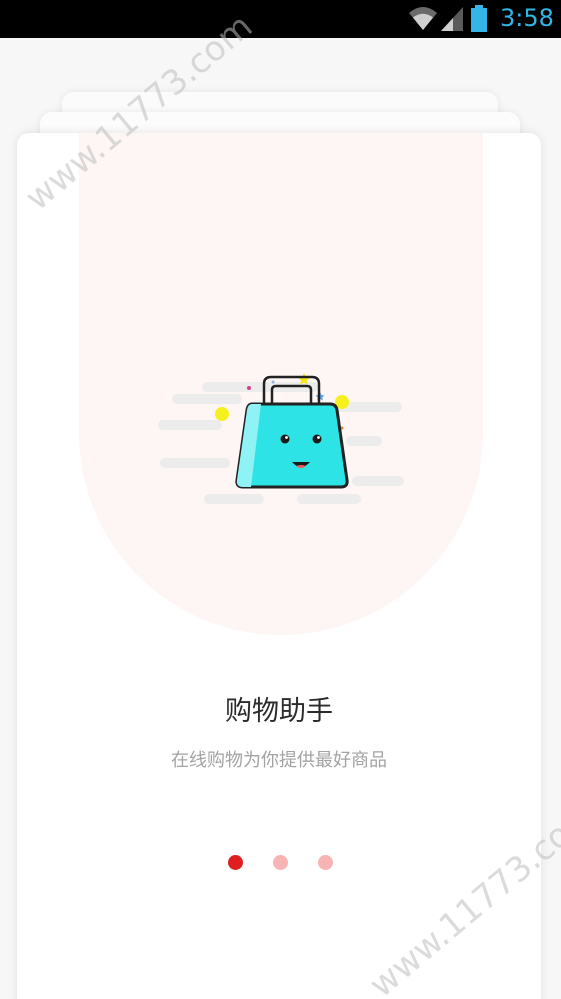 The height and width of the screenshot is (999, 561). I want to click on status-bar: 3:58, so click(280, 19).